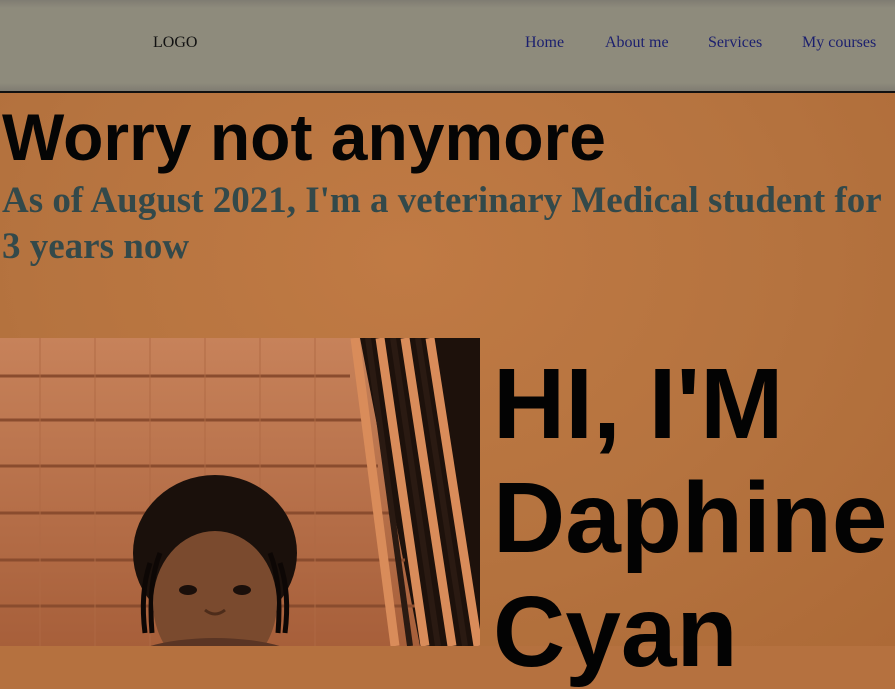 The height and width of the screenshot is (689, 895). I want to click on nav-link-home: Home, so click(544, 43).